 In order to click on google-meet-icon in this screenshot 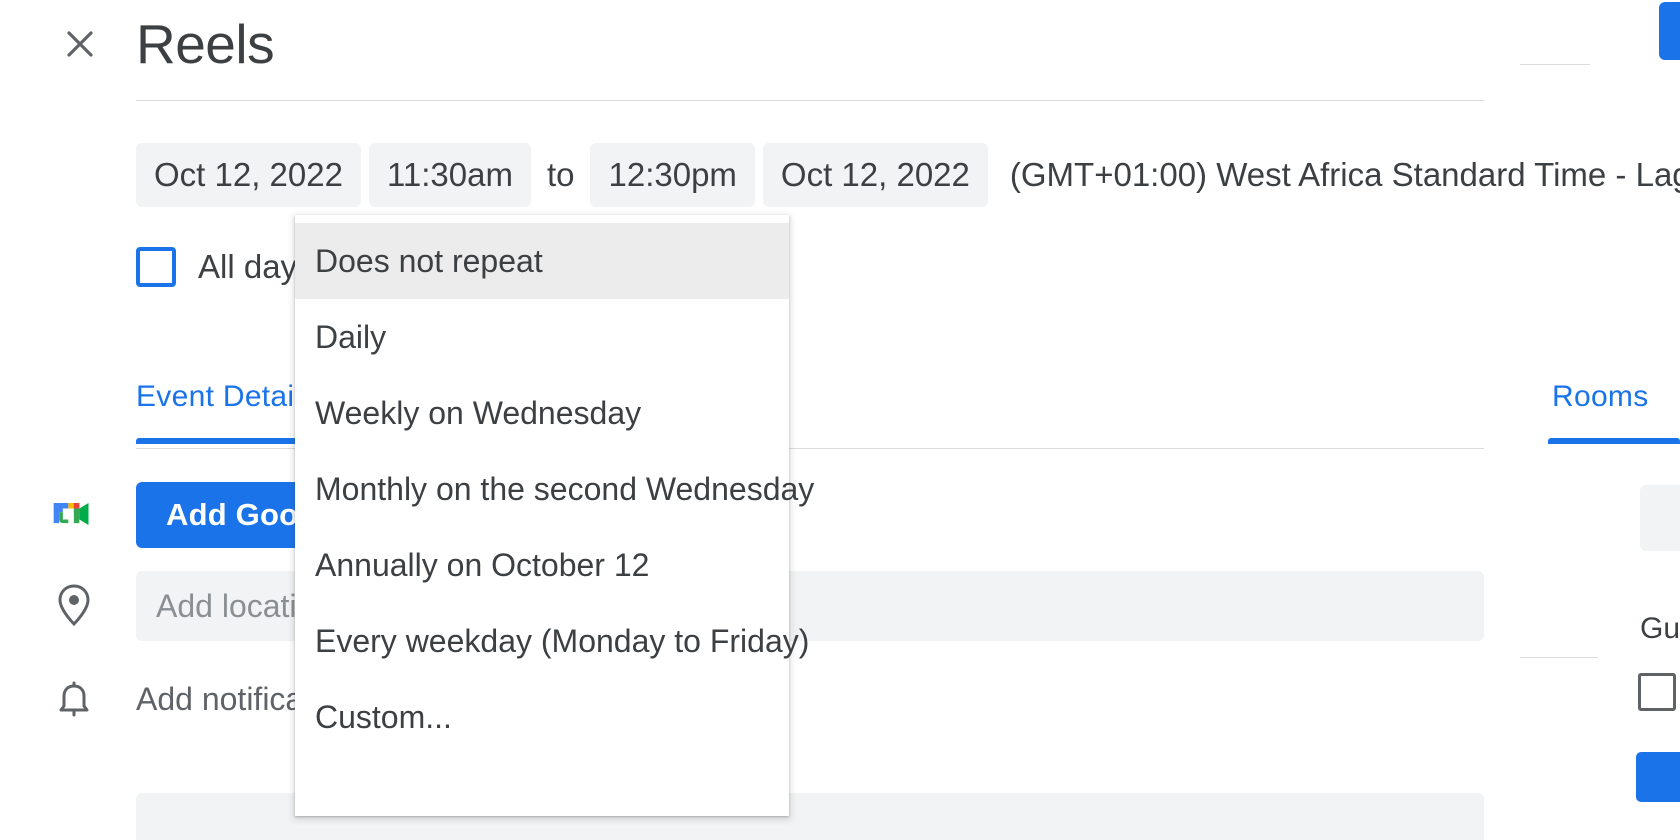, I will do `click(74, 512)`.